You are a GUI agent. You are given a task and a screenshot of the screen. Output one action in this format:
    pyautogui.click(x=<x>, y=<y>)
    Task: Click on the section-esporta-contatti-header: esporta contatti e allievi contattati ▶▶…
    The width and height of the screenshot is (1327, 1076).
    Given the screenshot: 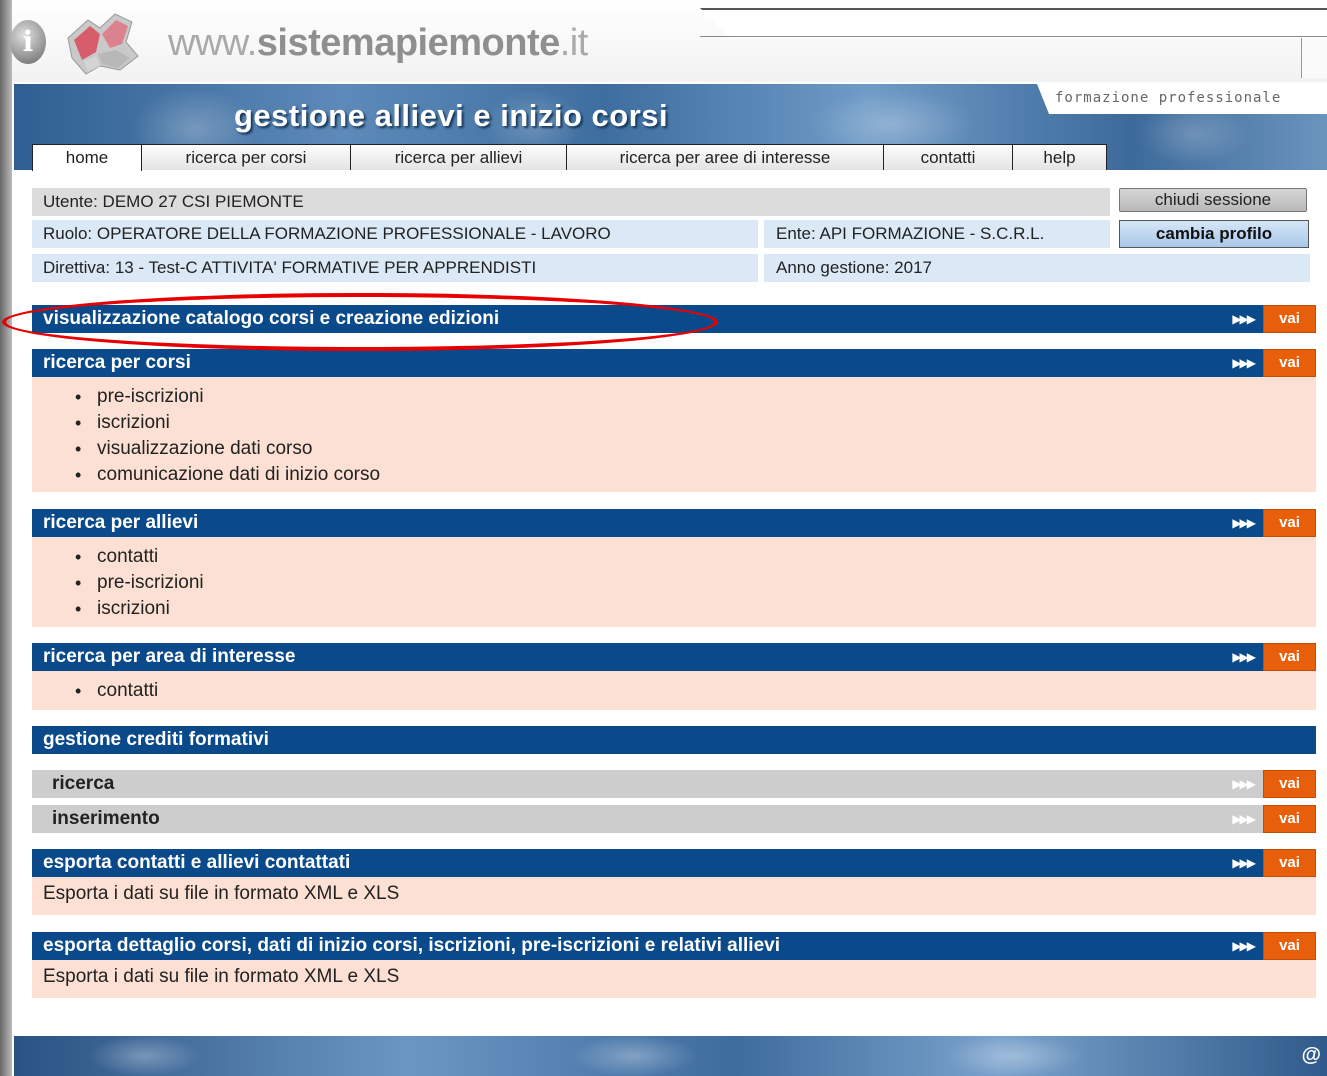 What is the action you would take?
    pyautogui.click(x=674, y=863)
    